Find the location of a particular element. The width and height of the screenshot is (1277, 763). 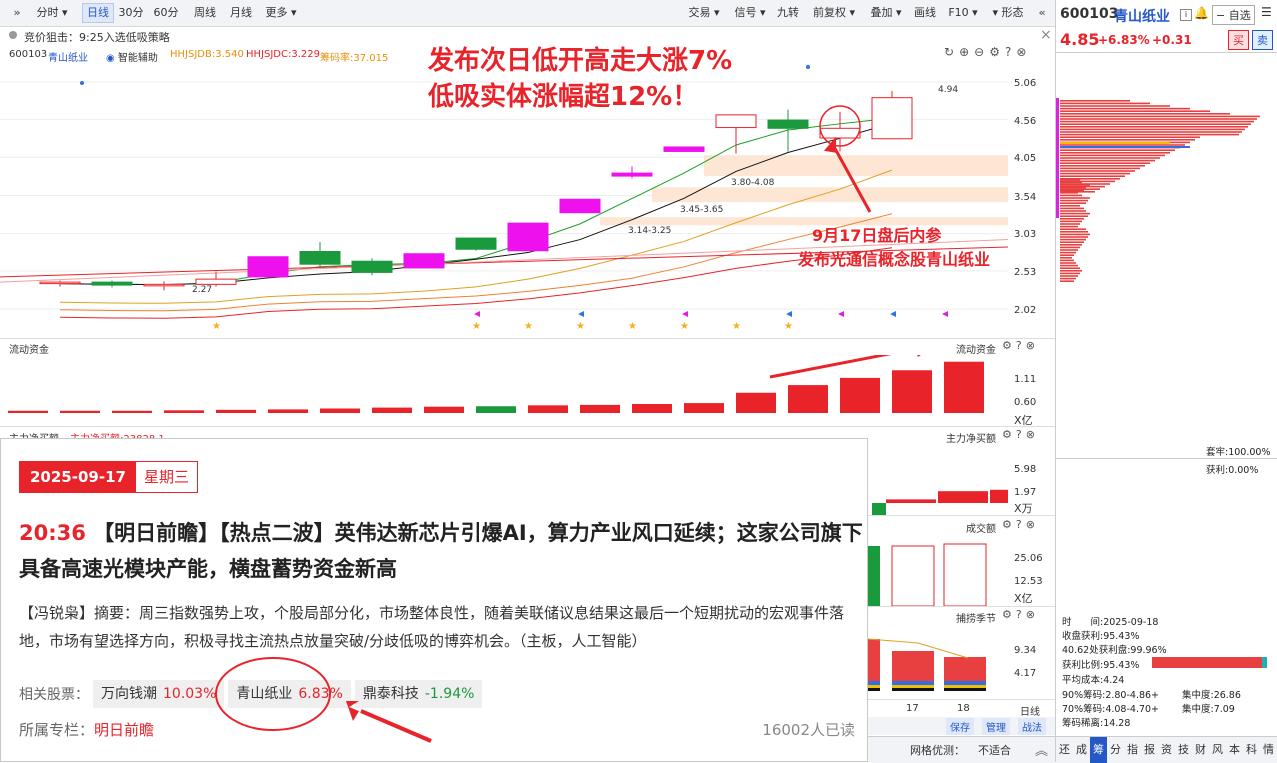

side-tab: 科 is located at coordinates (1251, 750).